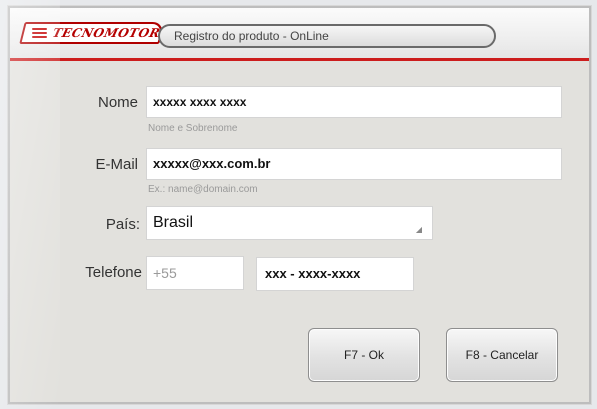 Image resolution: width=597 pixels, height=409 pixels. I want to click on name-label: Nome, so click(117, 102).